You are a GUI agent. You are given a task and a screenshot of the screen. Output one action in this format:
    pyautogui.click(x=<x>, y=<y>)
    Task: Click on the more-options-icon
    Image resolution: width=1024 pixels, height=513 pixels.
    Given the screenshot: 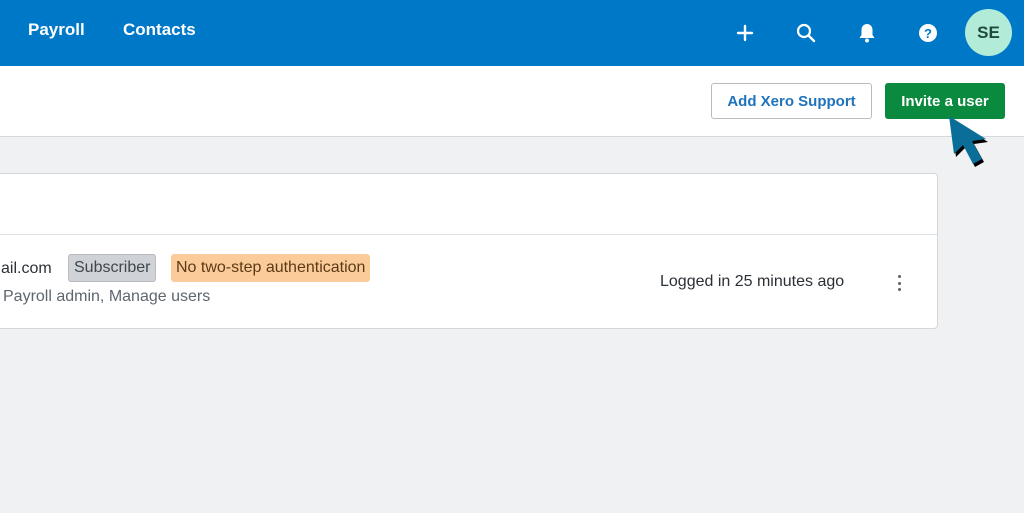 What is the action you would take?
    pyautogui.click(x=899, y=283)
    